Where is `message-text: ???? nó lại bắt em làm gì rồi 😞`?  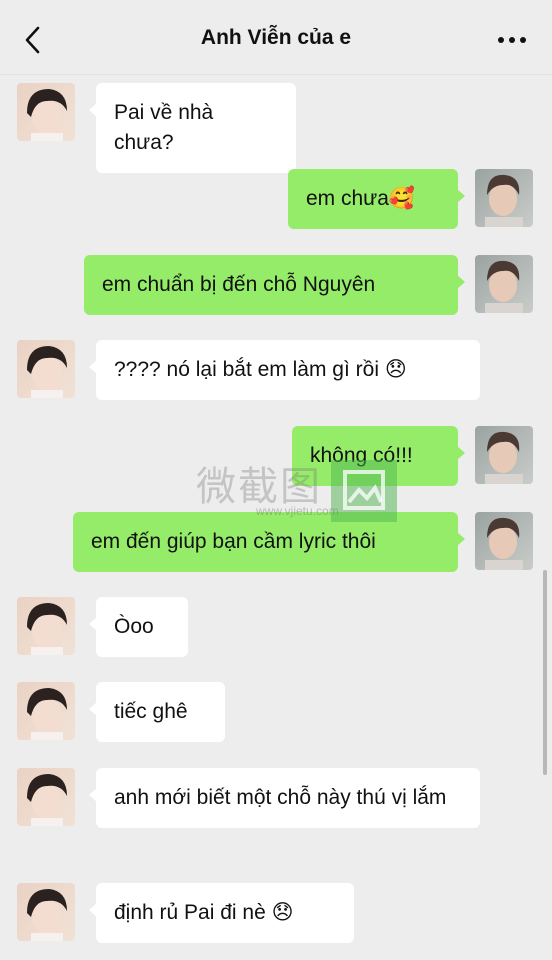 message-text: ???? nó lại bắt em làm gì rồi 😞 is located at coordinates (260, 369).